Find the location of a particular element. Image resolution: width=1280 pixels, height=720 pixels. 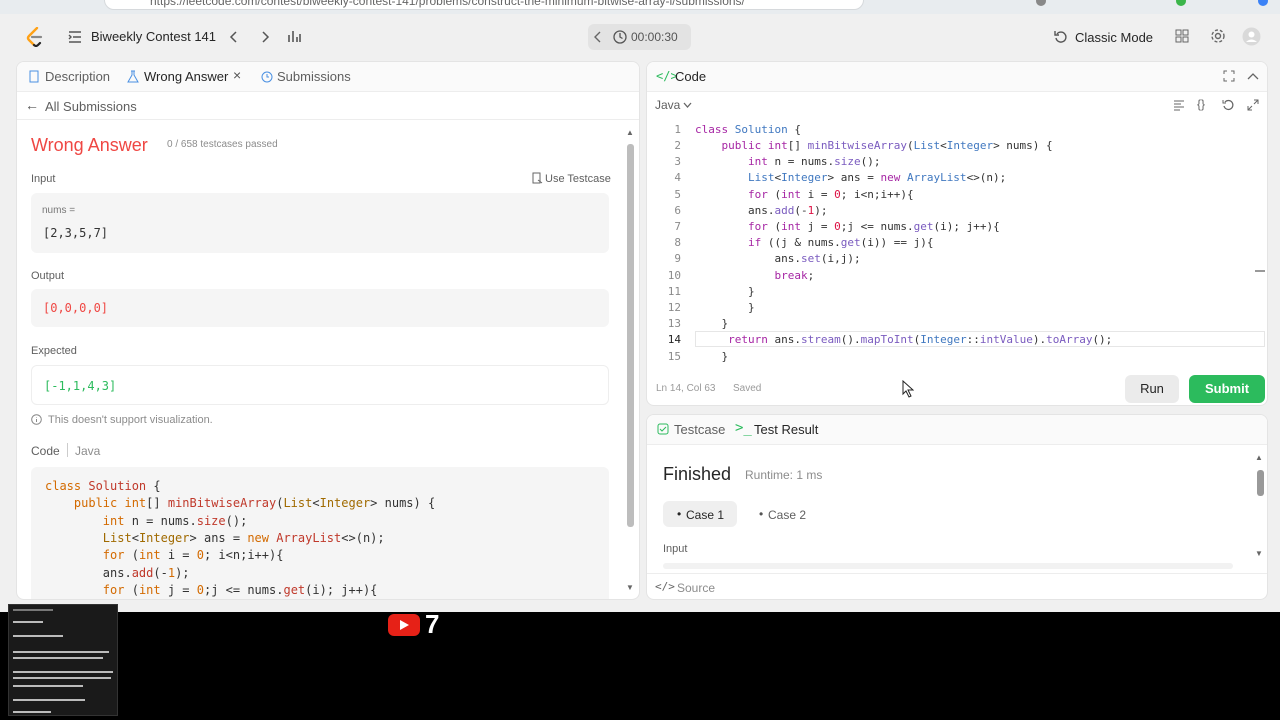

submit-button: Submit is located at coordinates (1227, 389).